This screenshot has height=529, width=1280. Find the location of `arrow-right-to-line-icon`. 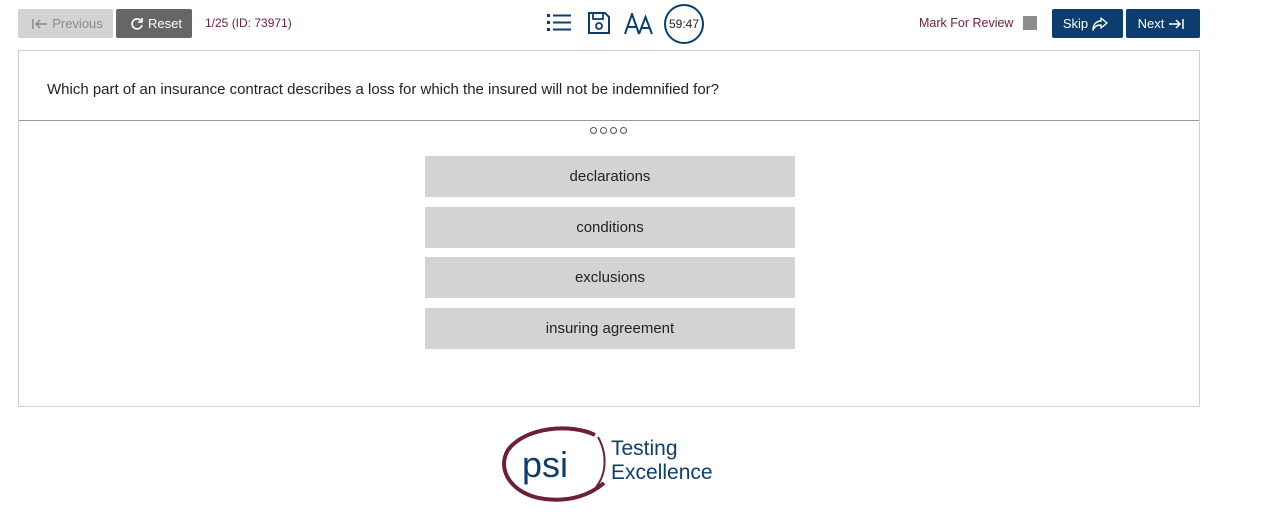

arrow-right-to-line-icon is located at coordinates (1176, 24).